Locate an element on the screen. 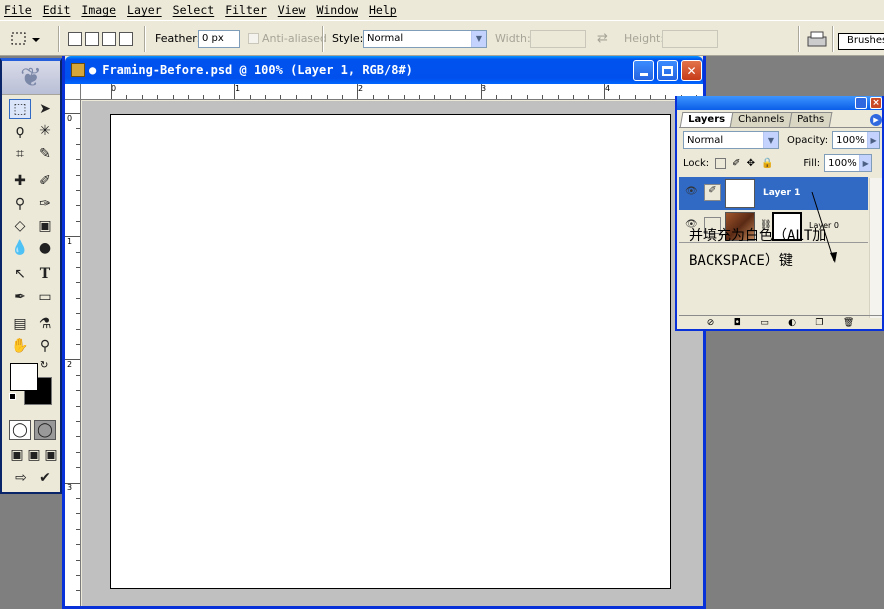 The width and height of the screenshot is (884, 609). pen-tool-icon: ✒ is located at coordinates (20, 297).